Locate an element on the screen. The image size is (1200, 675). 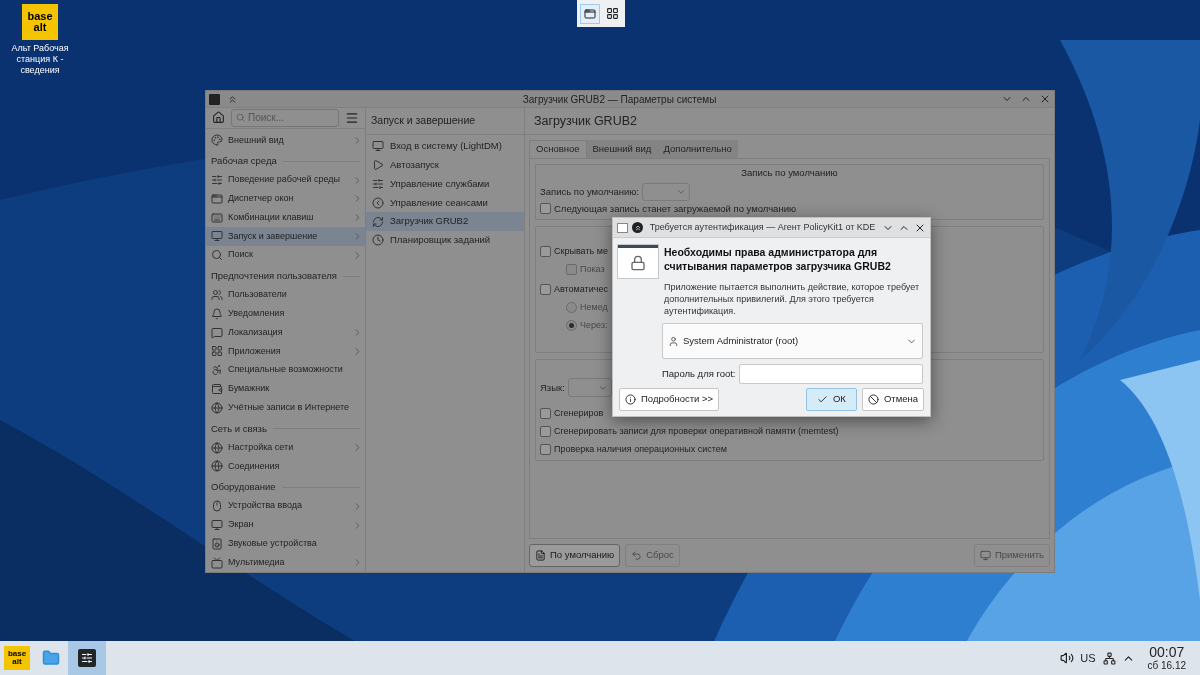
checkbox-label: Показ is located at coordinates (592, 269).